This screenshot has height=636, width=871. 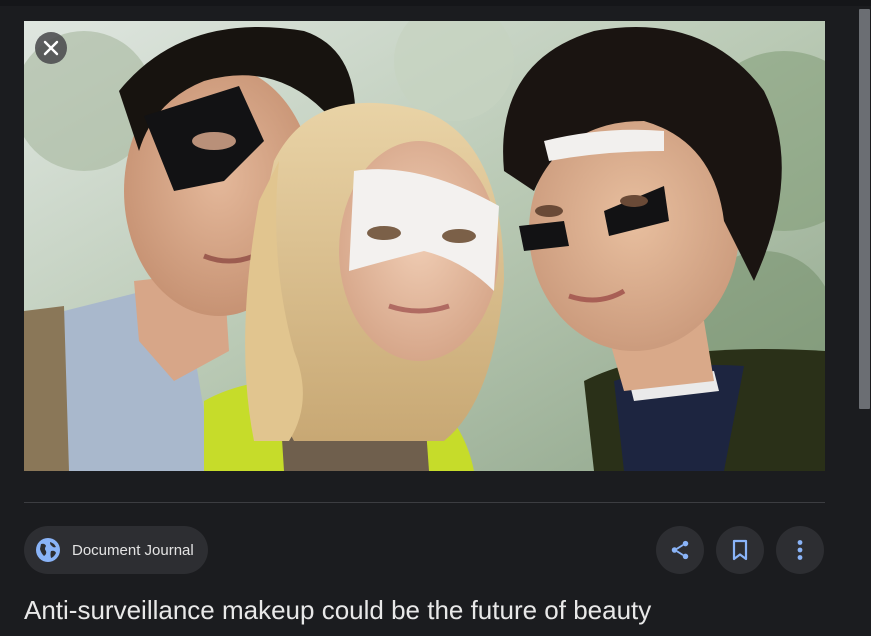 What do you see at coordinates (864, 209) in the screenshot?
I see `scrollbar-thumb` at bounding box center [864, 209].